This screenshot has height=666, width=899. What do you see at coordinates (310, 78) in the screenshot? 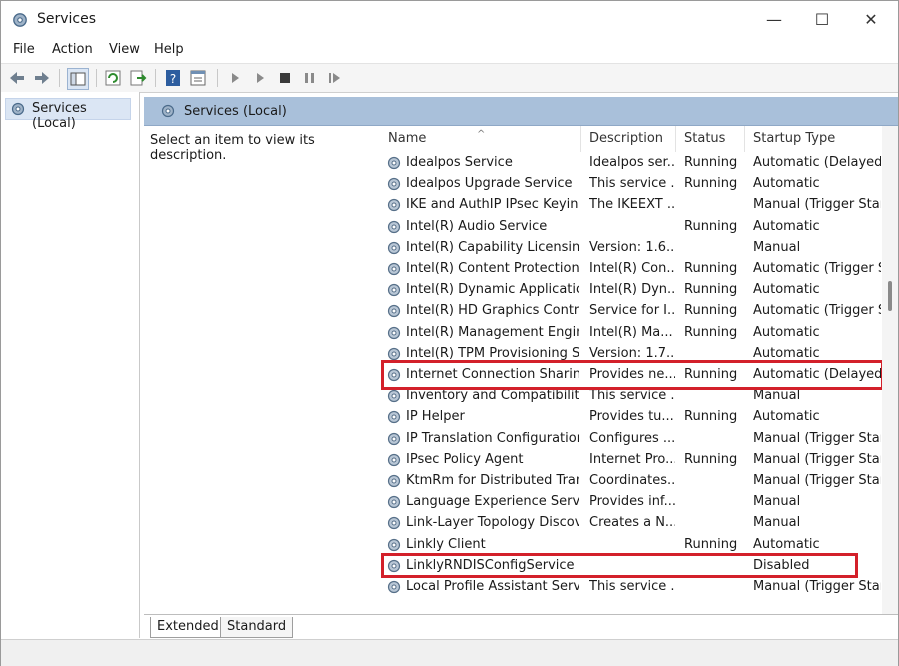
I see `pause-service-icon` at bounding box center [310, 78].